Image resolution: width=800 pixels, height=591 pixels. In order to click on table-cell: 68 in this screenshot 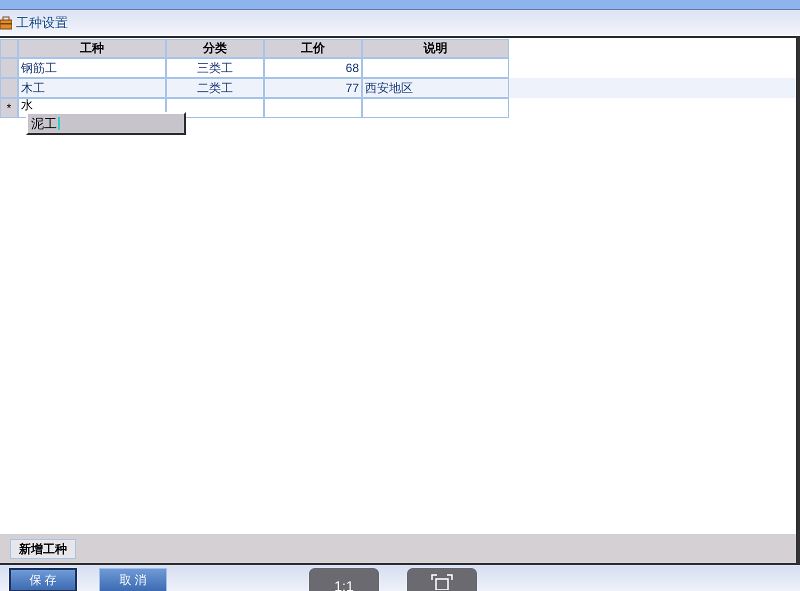, I will do `click(313, 68)`.